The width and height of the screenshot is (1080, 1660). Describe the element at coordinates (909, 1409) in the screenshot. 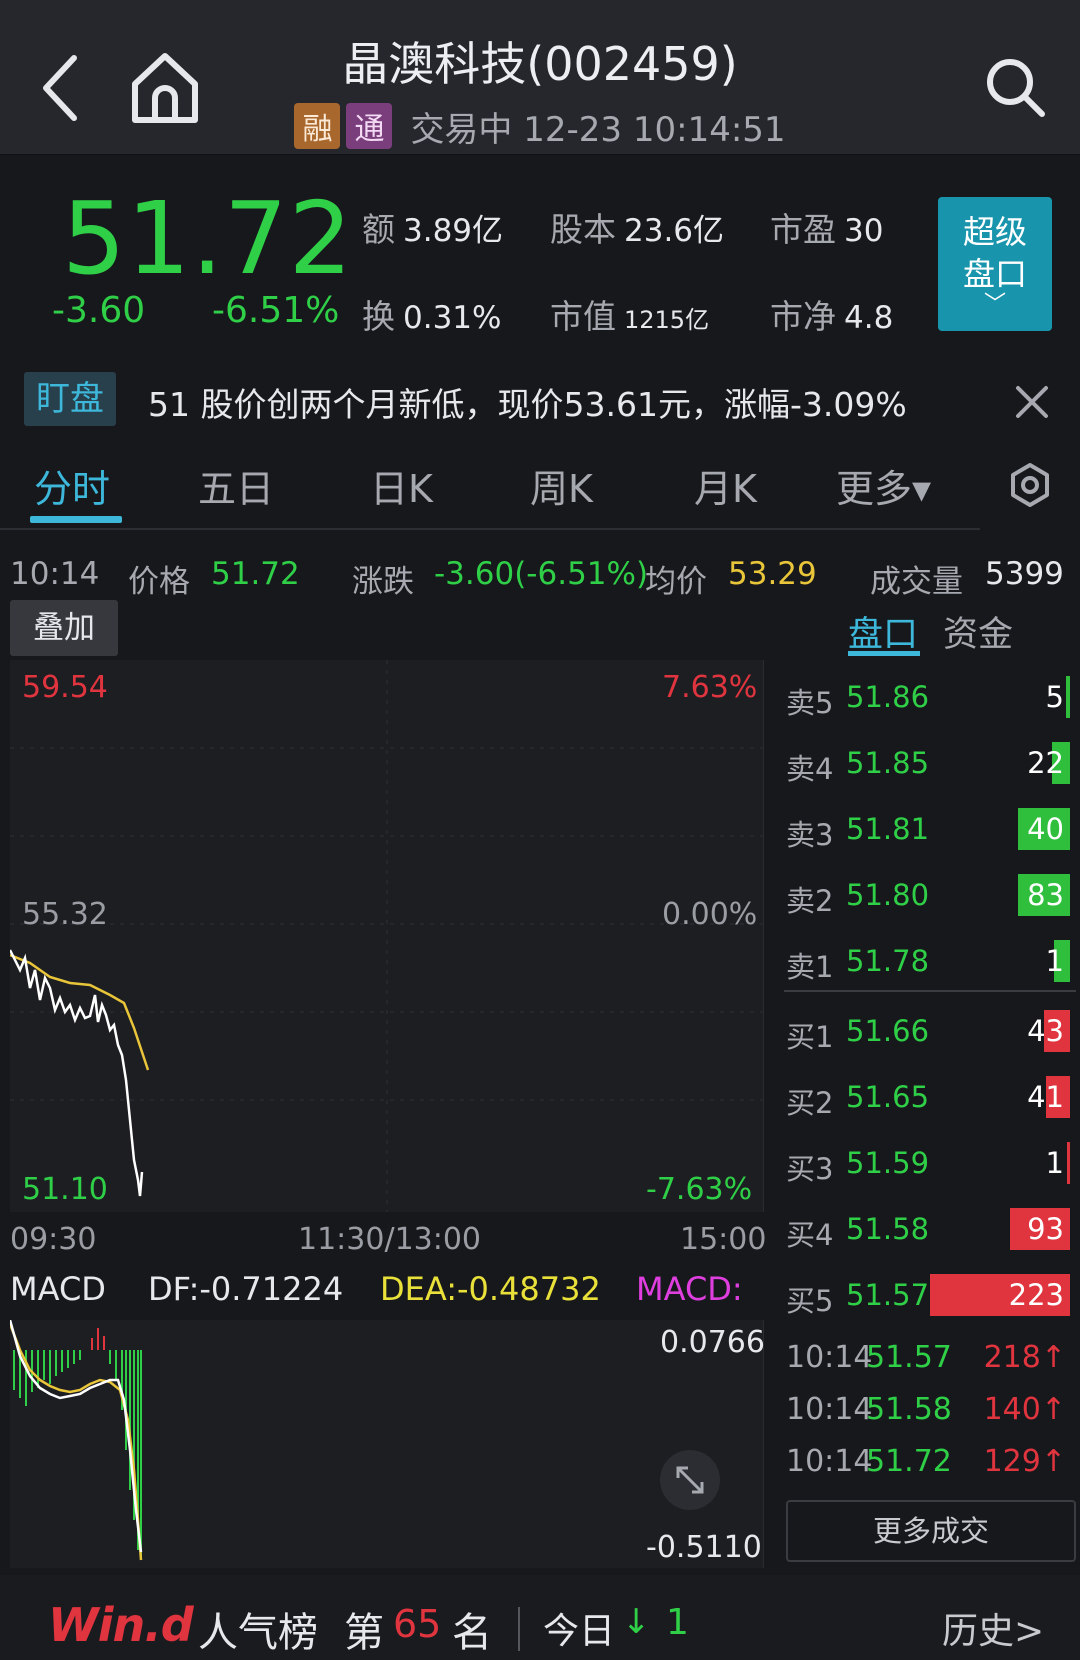

I see `tick-price: 51.58` at that location.